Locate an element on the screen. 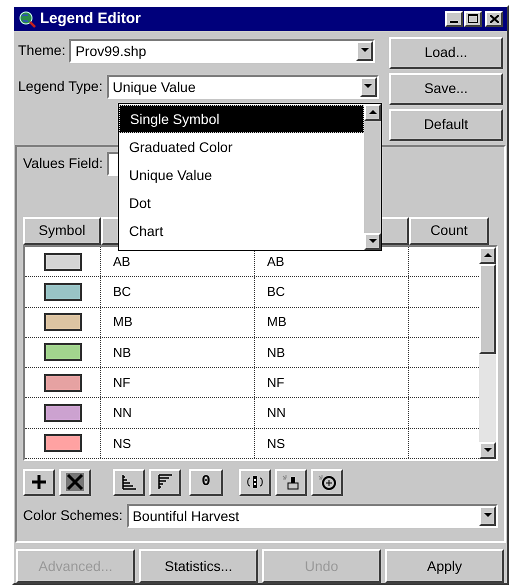  close-button is located at coordinates (494, 18).